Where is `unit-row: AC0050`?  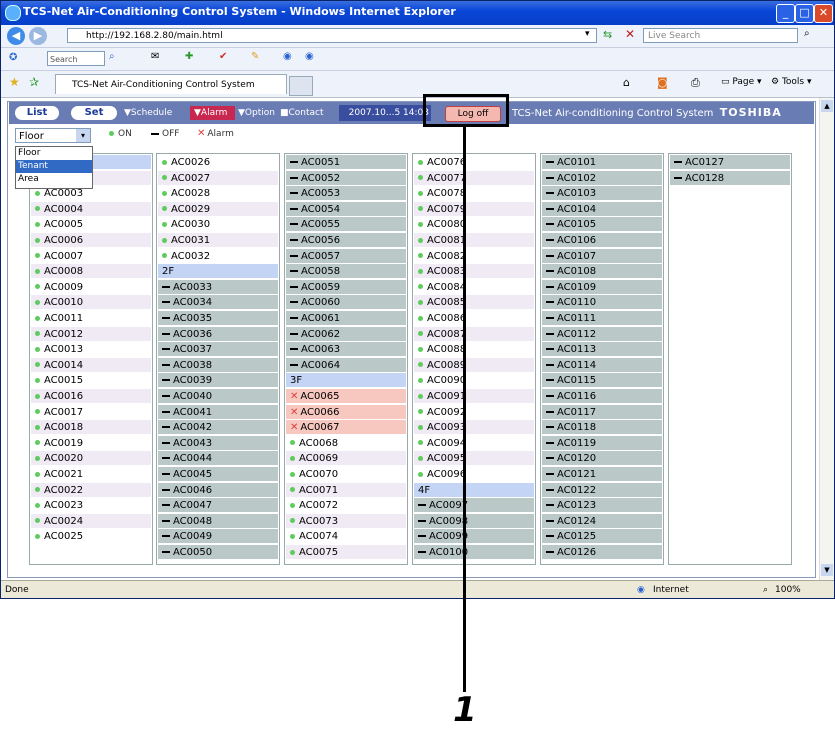
unit-row: AC0050 is located at coordinates (218, 552).